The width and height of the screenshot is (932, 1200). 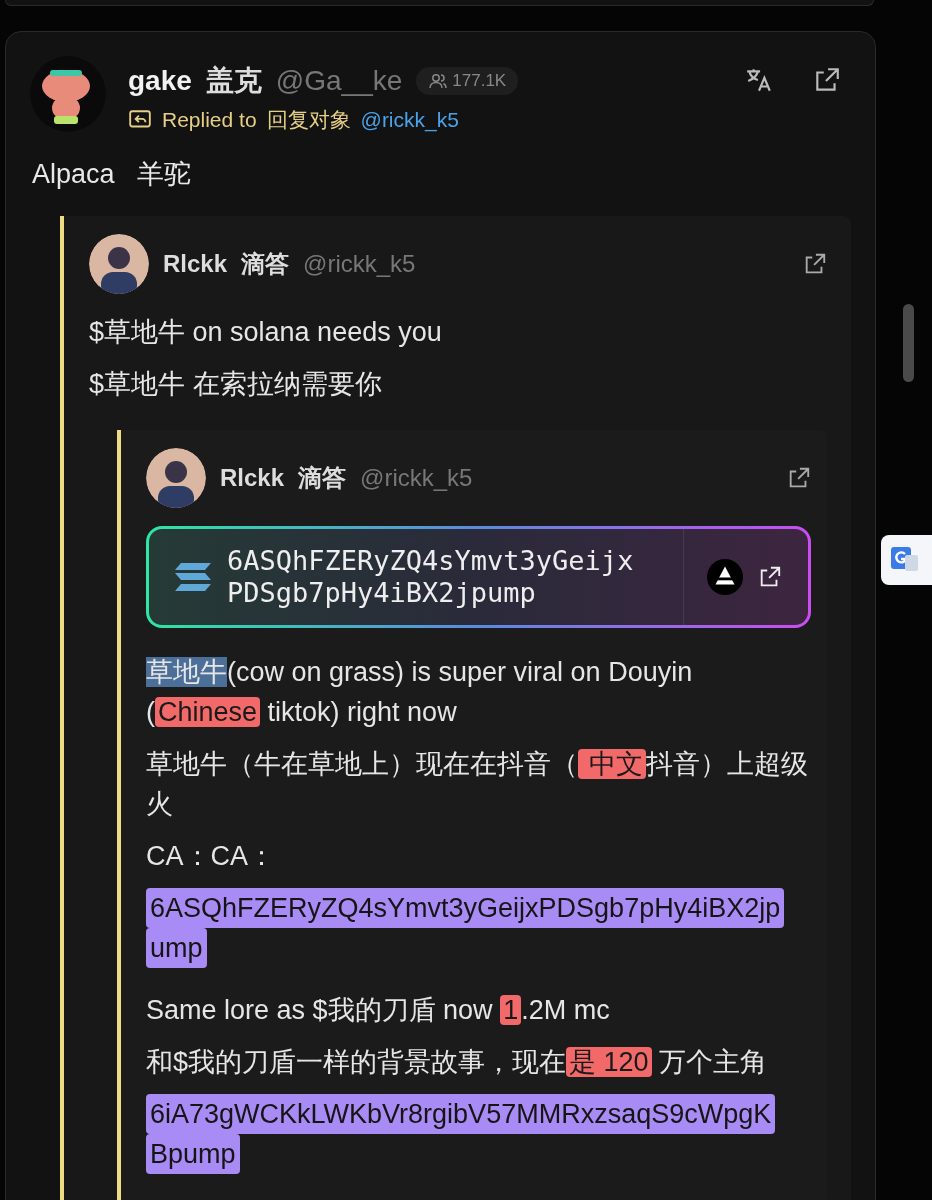 I want to click on replied-to-label: Replied to, so click(x=209, y=120).